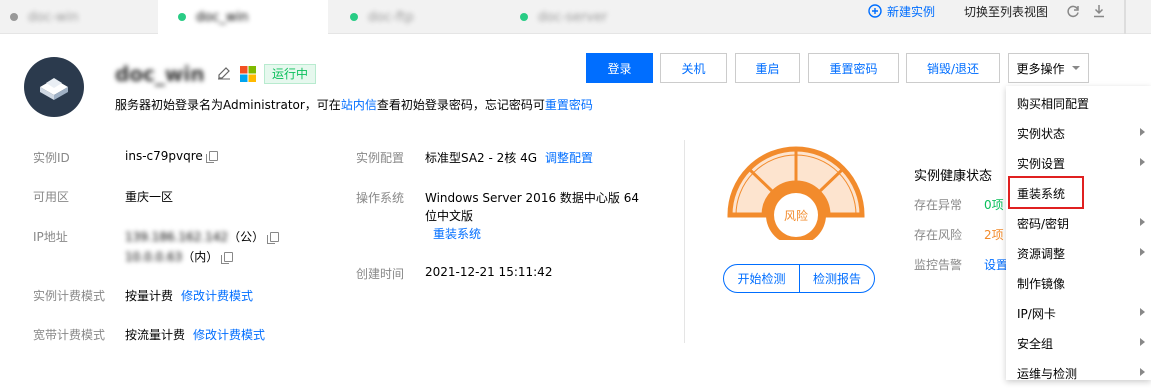 This screenshot has width=1151, height=388. Describe the element at coordinates (693, 68) in the screenshot. I see `shutdown-button: 关机` at that location.